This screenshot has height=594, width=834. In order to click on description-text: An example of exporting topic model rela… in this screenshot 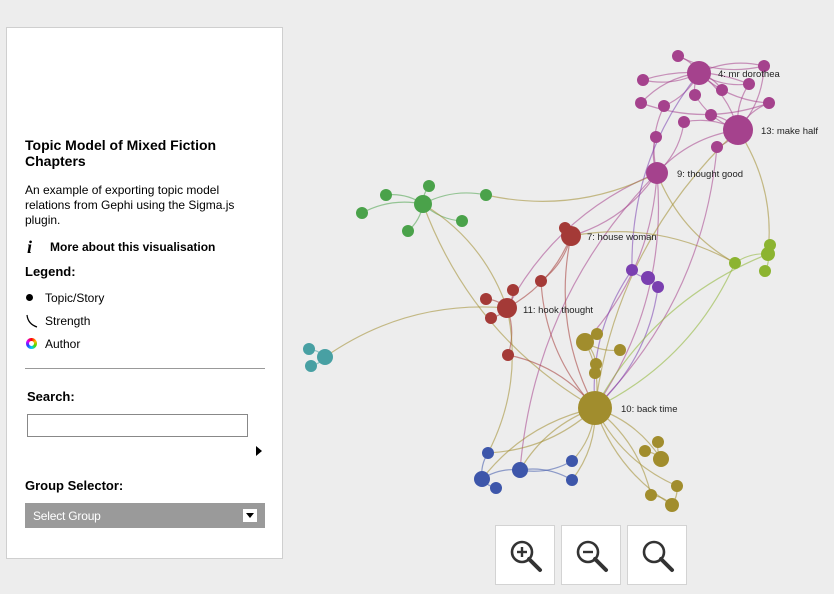, I will do `click(130, 205)`.